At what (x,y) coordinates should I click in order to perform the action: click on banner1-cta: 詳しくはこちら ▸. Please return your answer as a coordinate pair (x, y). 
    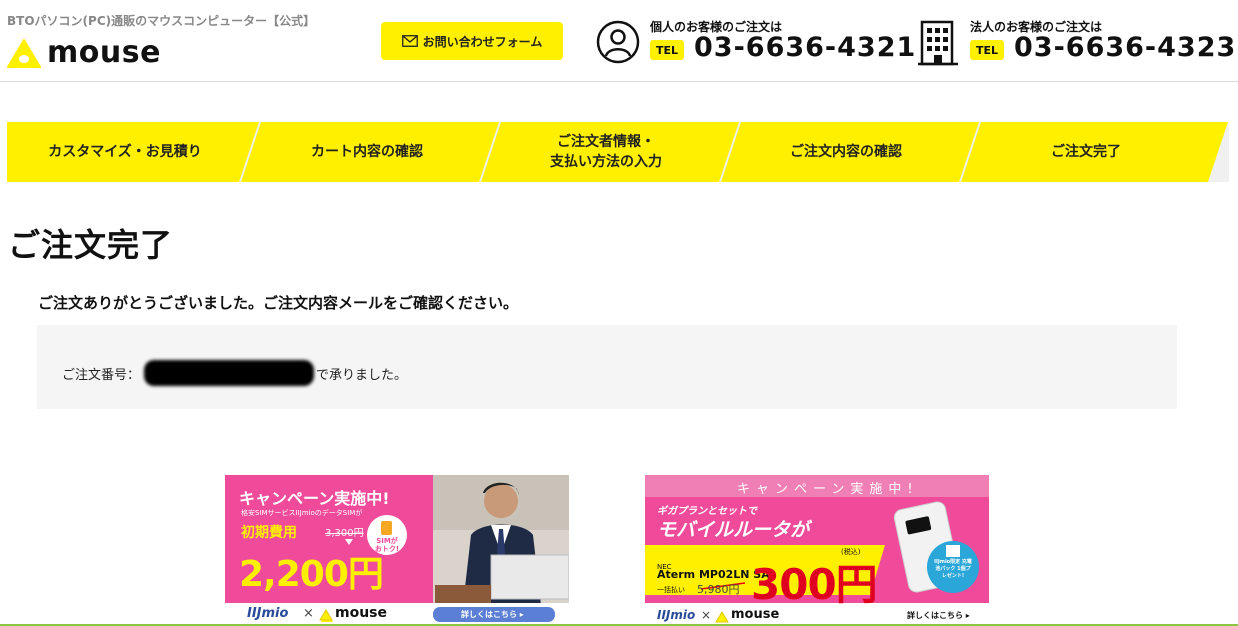
    Looking at the image, I should click on (492, 614).